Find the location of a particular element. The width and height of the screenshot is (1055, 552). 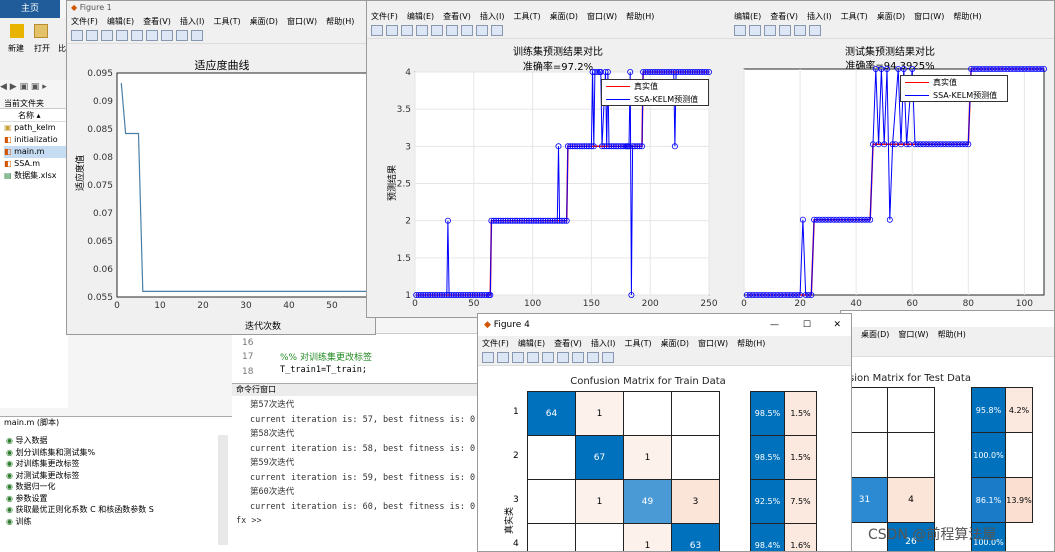

details-title: main.m (脚本) is located at coordinates (32, 422).